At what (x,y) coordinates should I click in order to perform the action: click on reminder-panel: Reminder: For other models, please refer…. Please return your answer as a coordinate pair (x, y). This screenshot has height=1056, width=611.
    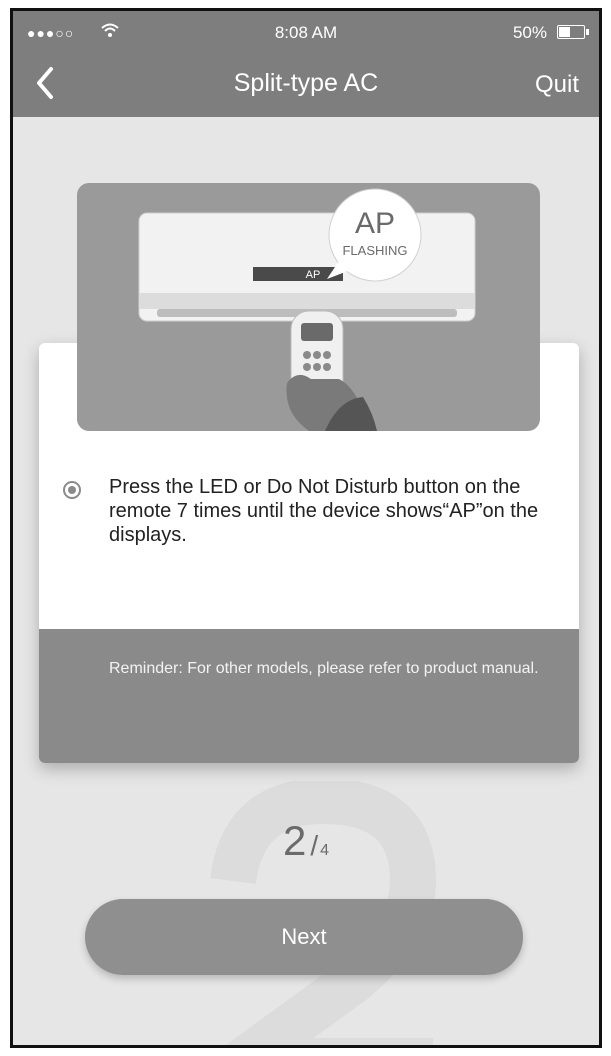
    Looking at the image, I should click on (309, 696).